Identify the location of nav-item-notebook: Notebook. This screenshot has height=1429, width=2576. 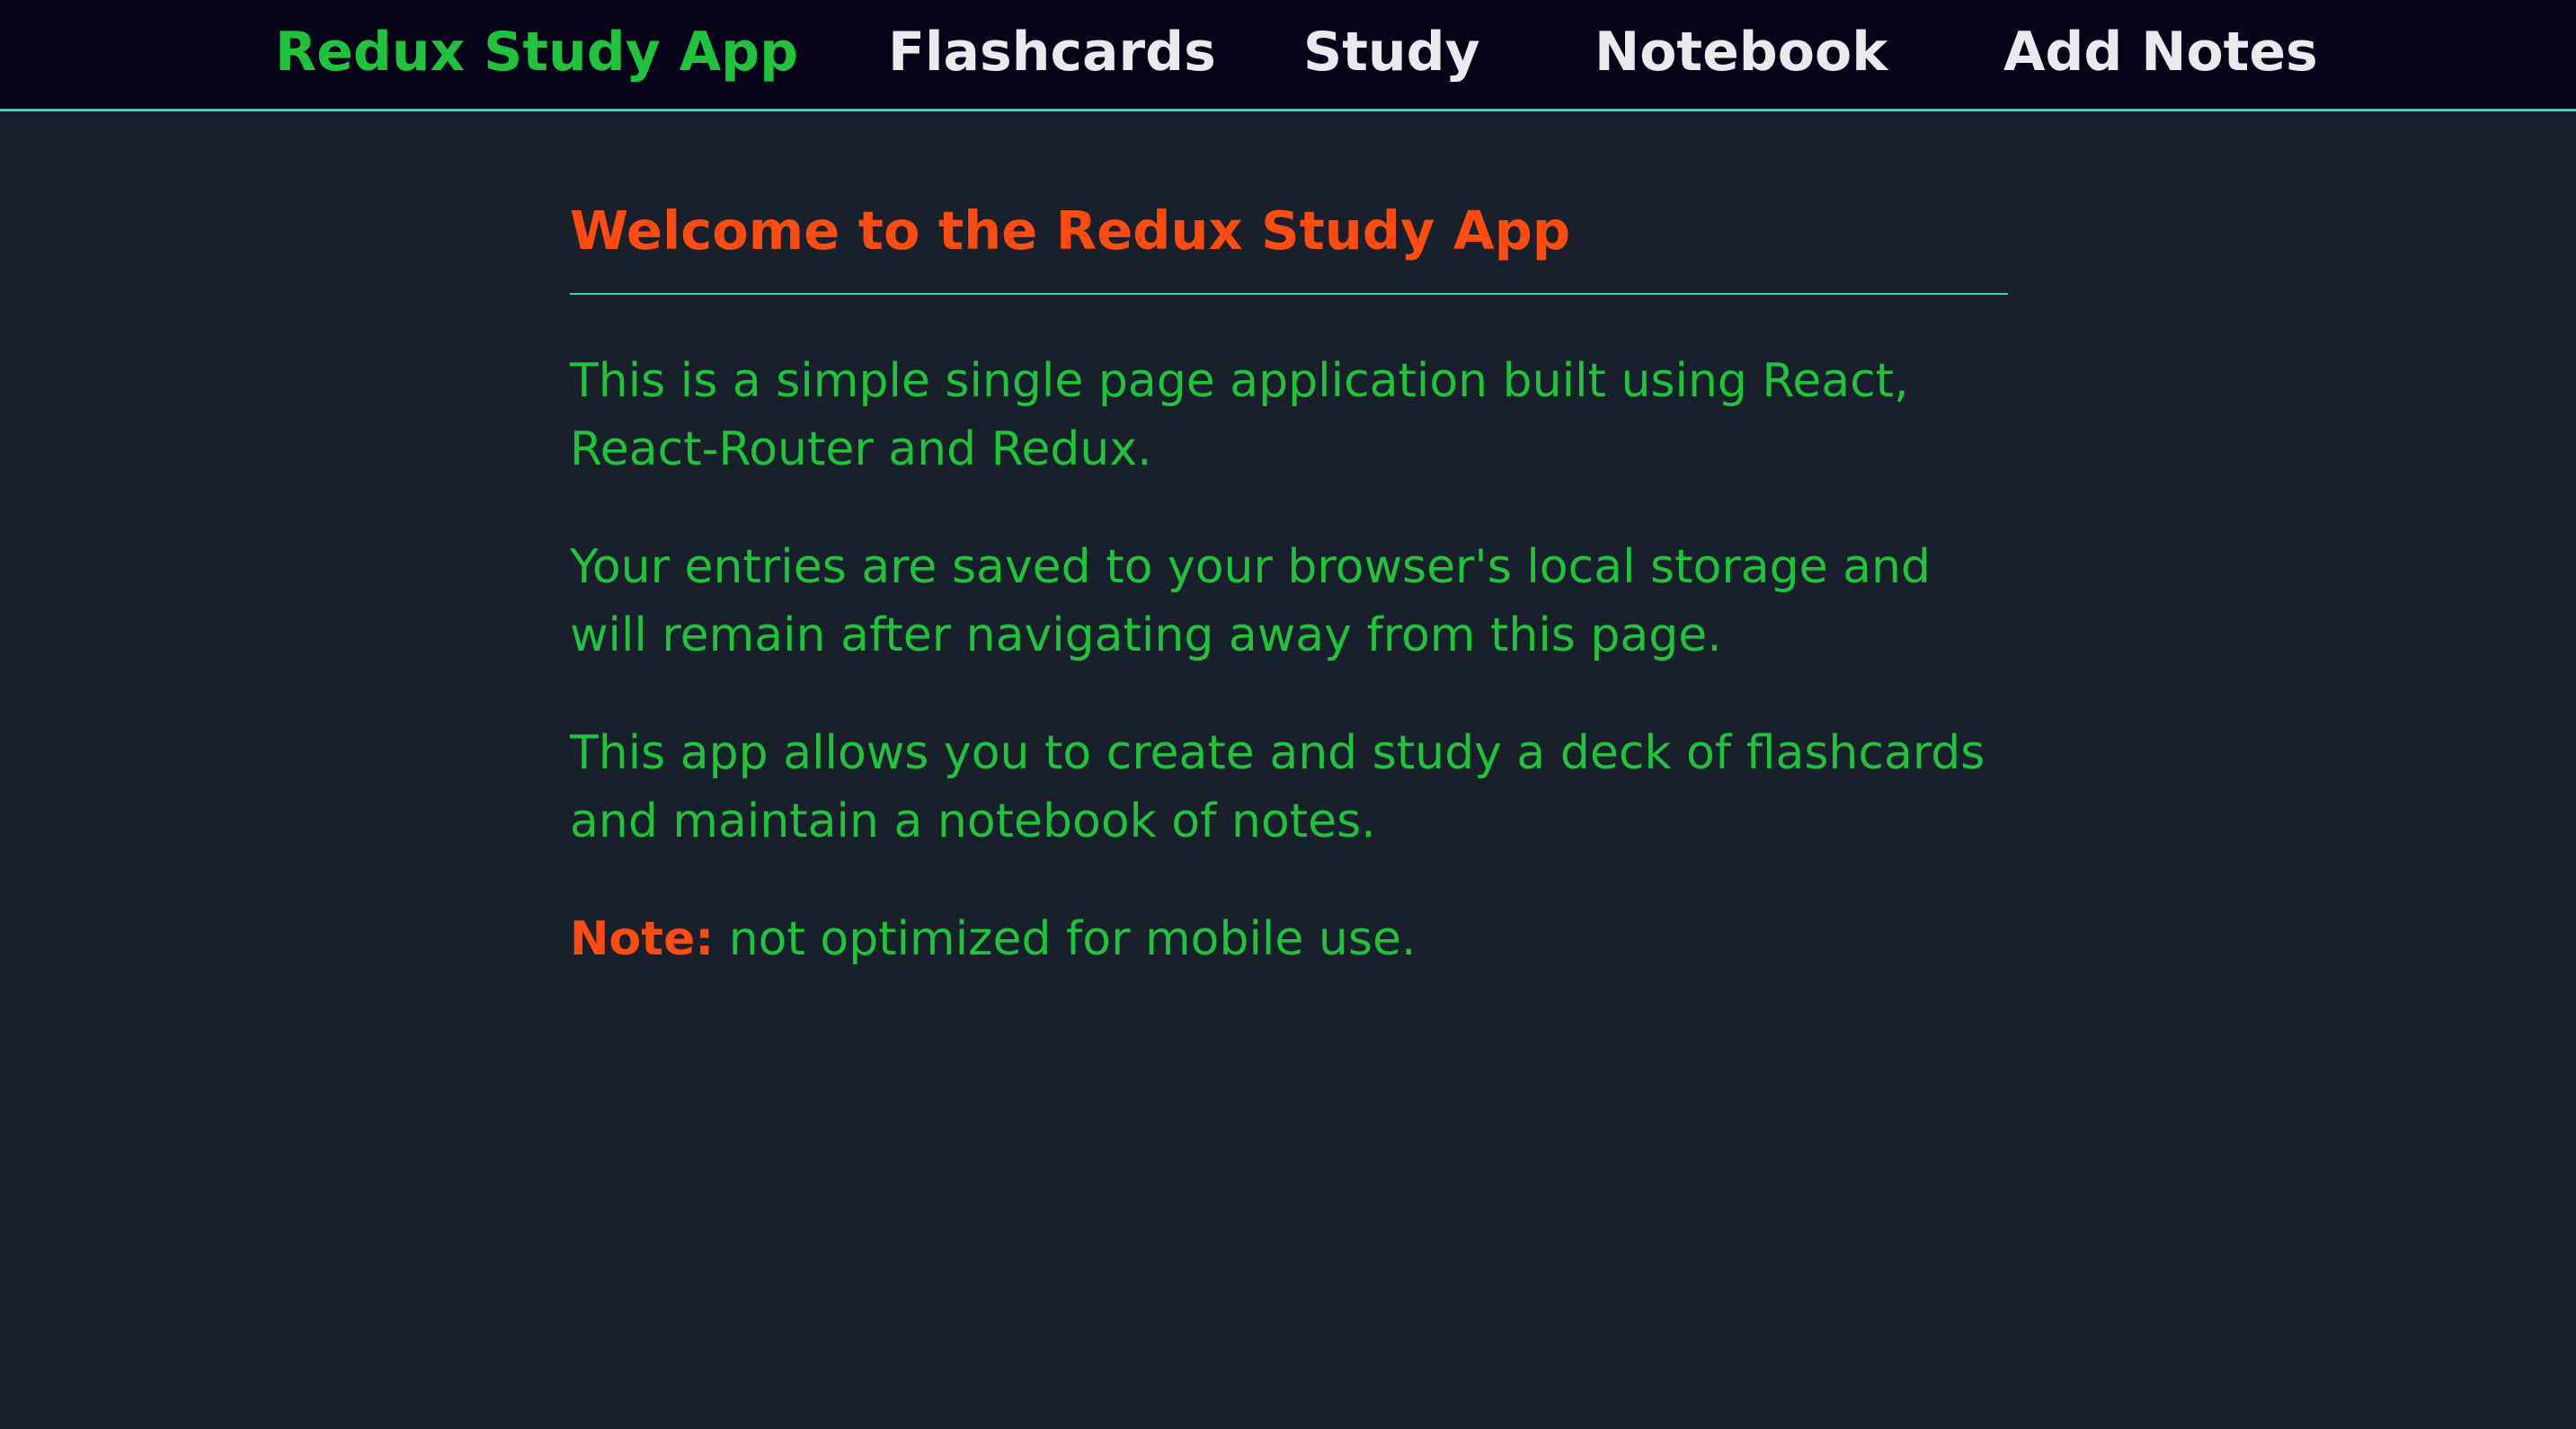
(1741, 55).